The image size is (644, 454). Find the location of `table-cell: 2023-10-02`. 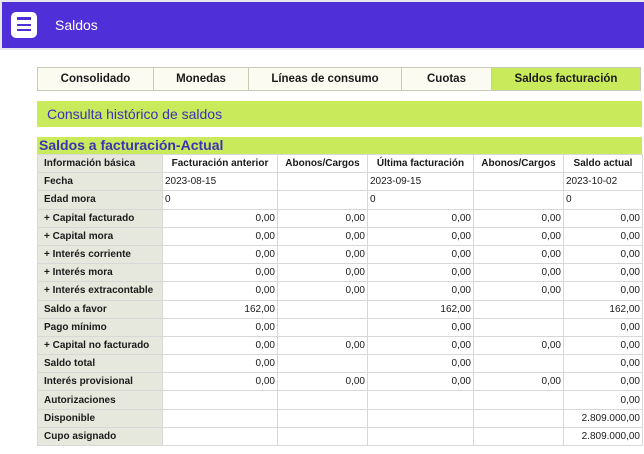

table-cell: 2023-10-02 is located at coordinates (603, 182).